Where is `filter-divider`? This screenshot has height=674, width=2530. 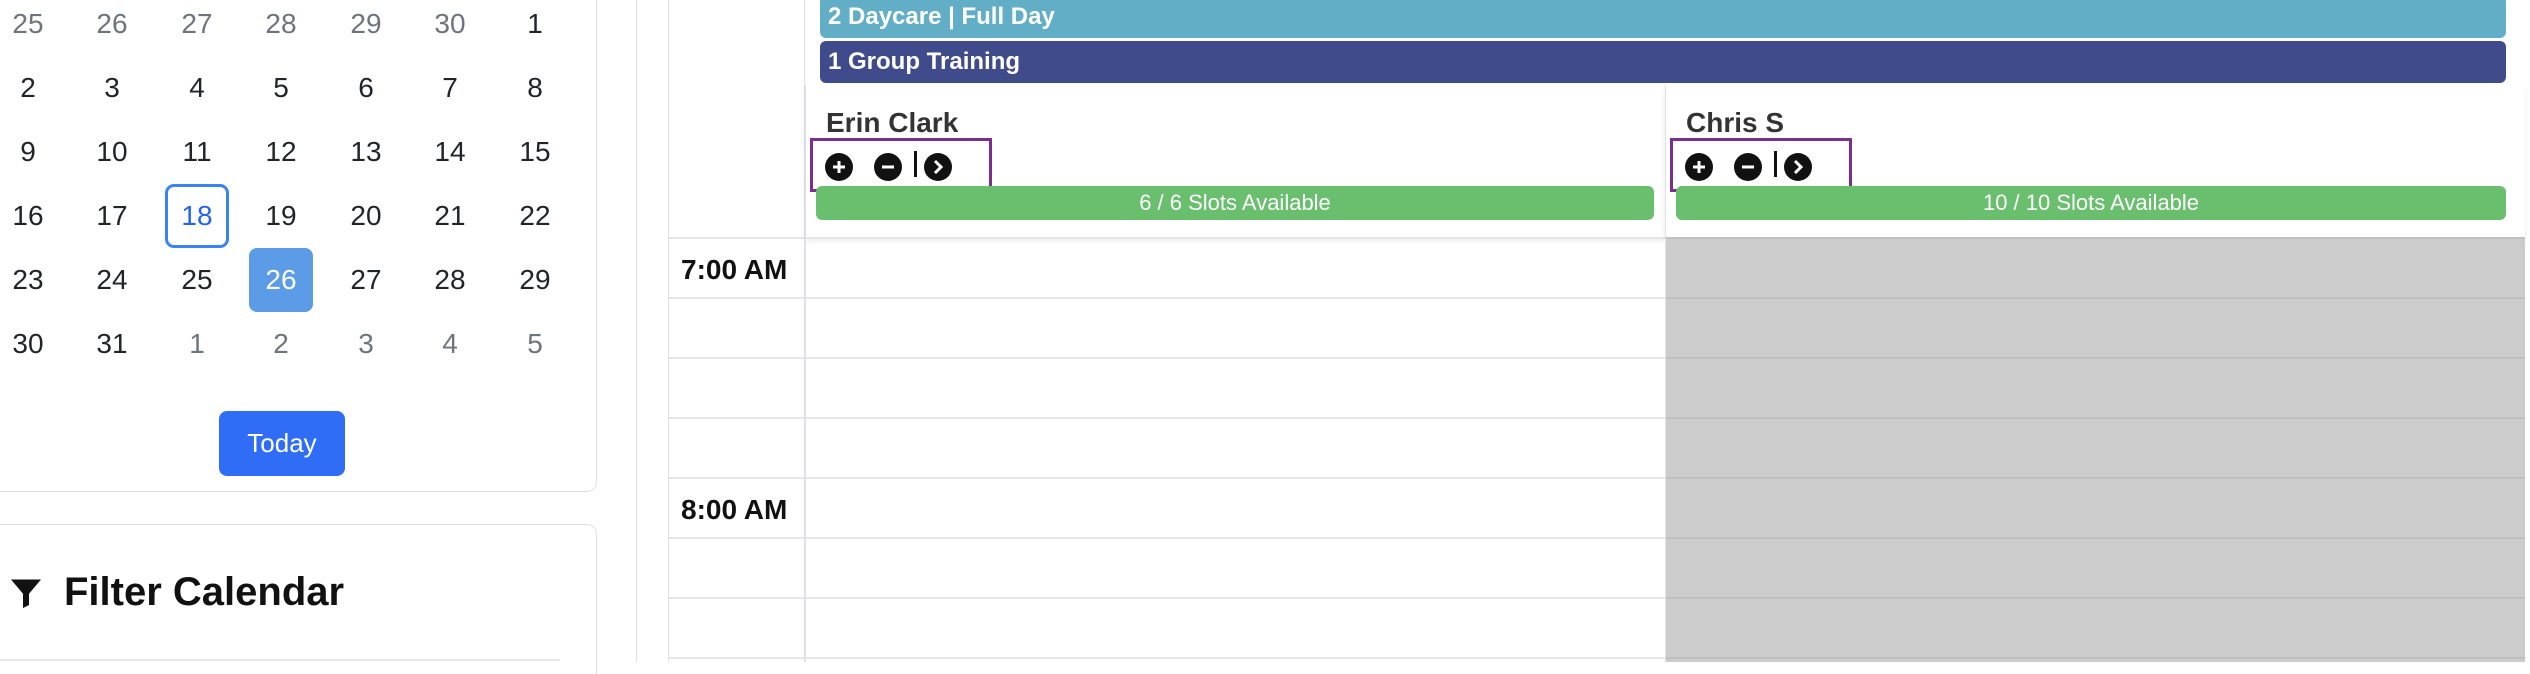 filter-divider is located at coordinates (280, 660).